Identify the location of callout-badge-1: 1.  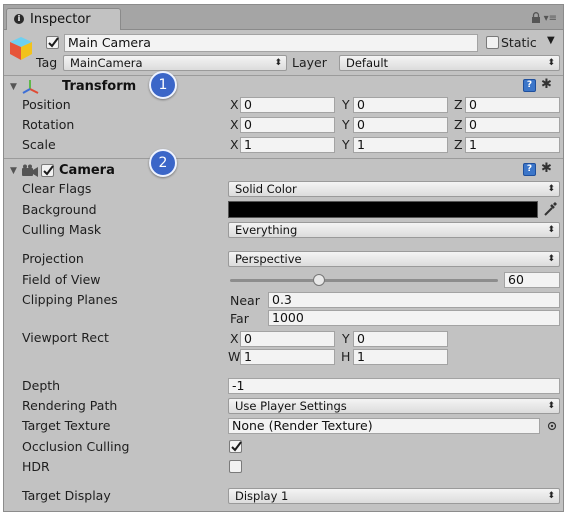
(163, 85).